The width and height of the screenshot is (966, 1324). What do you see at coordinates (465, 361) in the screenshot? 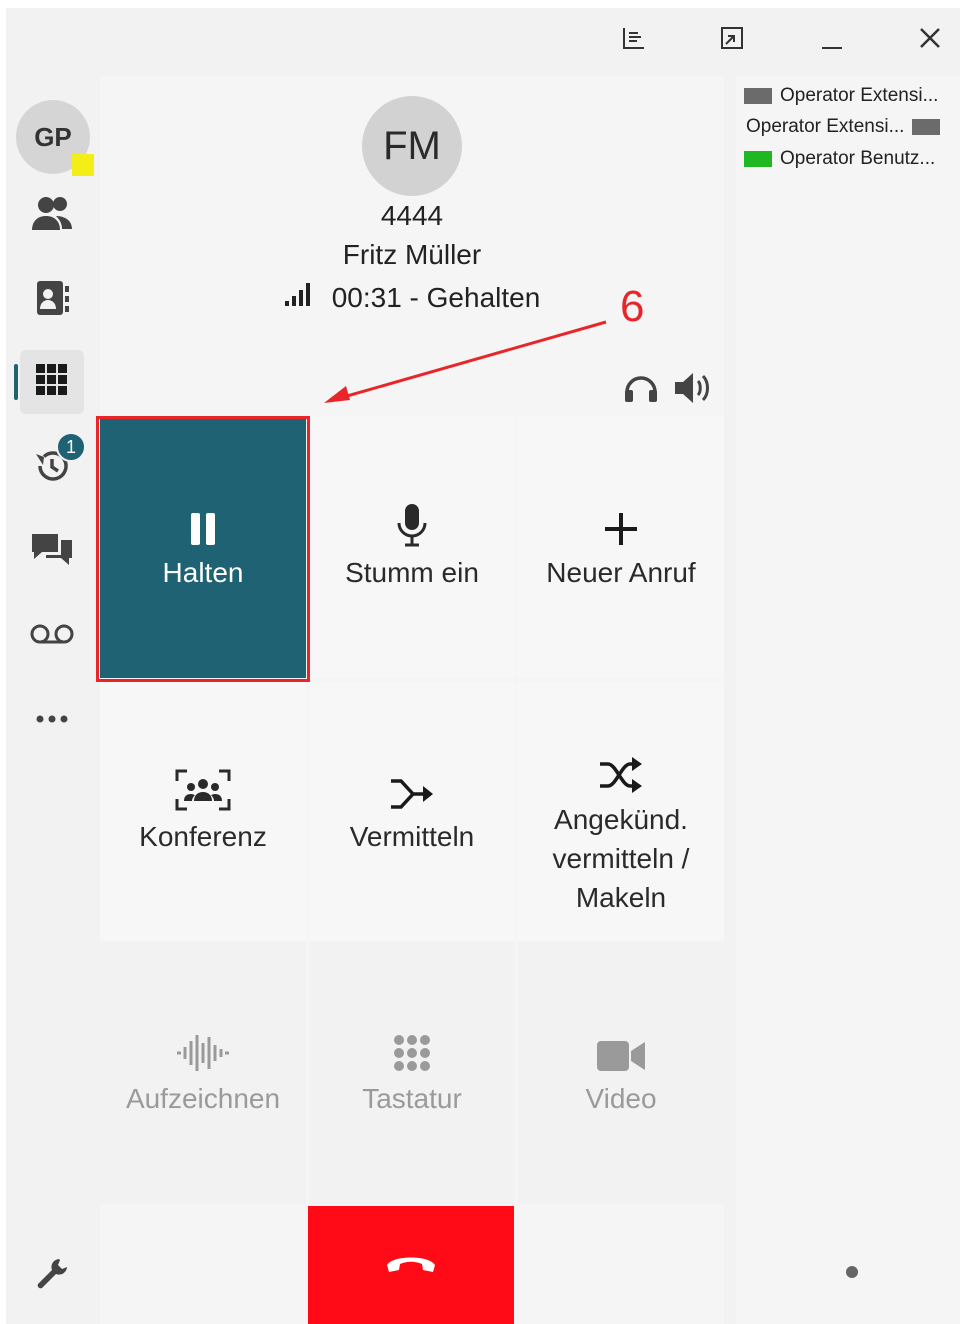
I see `annotation-arrow` at bounding box center [465, 361].